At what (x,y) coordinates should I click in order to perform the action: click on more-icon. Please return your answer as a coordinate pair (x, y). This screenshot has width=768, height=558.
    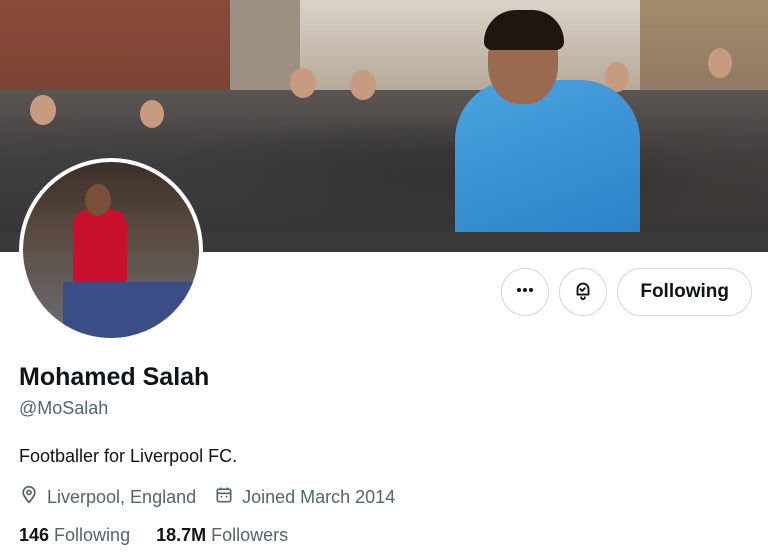
    Looking at the image, I should click on (525, 292).